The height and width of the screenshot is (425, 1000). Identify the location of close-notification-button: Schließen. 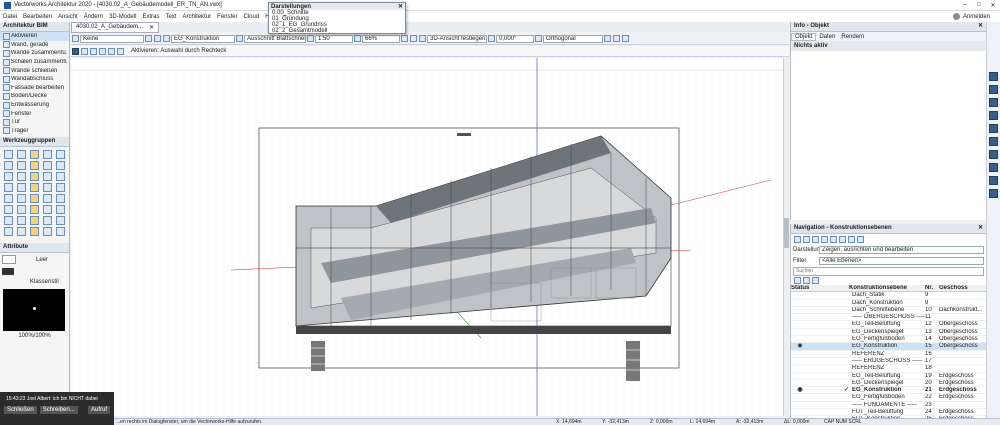
(20, 410).